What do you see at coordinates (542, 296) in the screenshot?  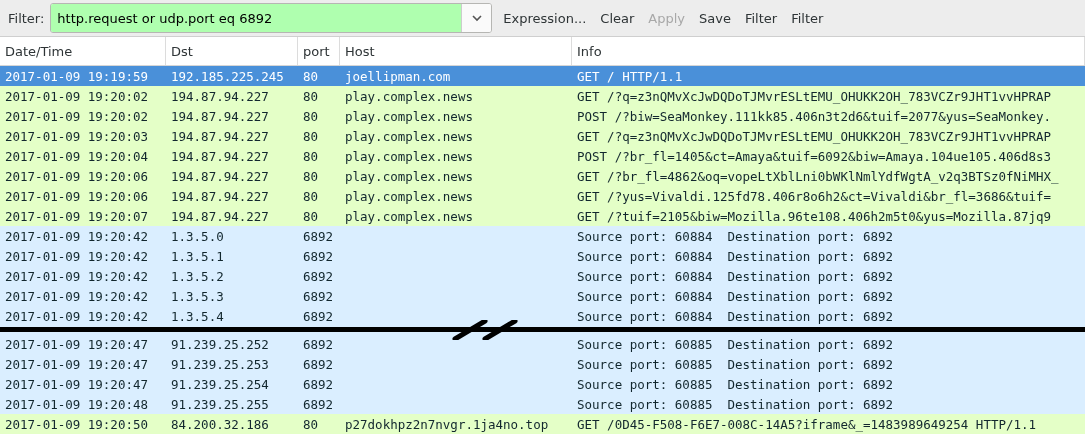 I see `packet-row: 2017-01-09 19:20:42 1.3.5.3 6892 Source port: 60884 Destination port: 6892` at bounding box center [542, 296].